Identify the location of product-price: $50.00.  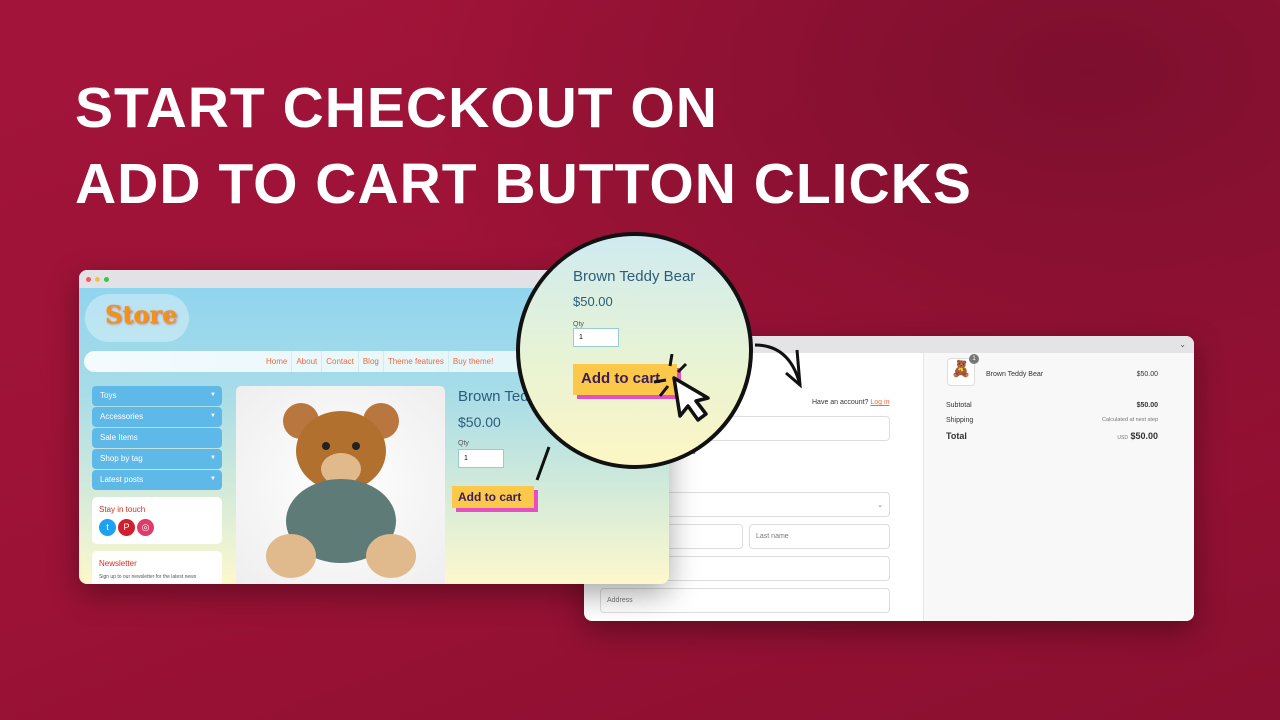
(593, 301).